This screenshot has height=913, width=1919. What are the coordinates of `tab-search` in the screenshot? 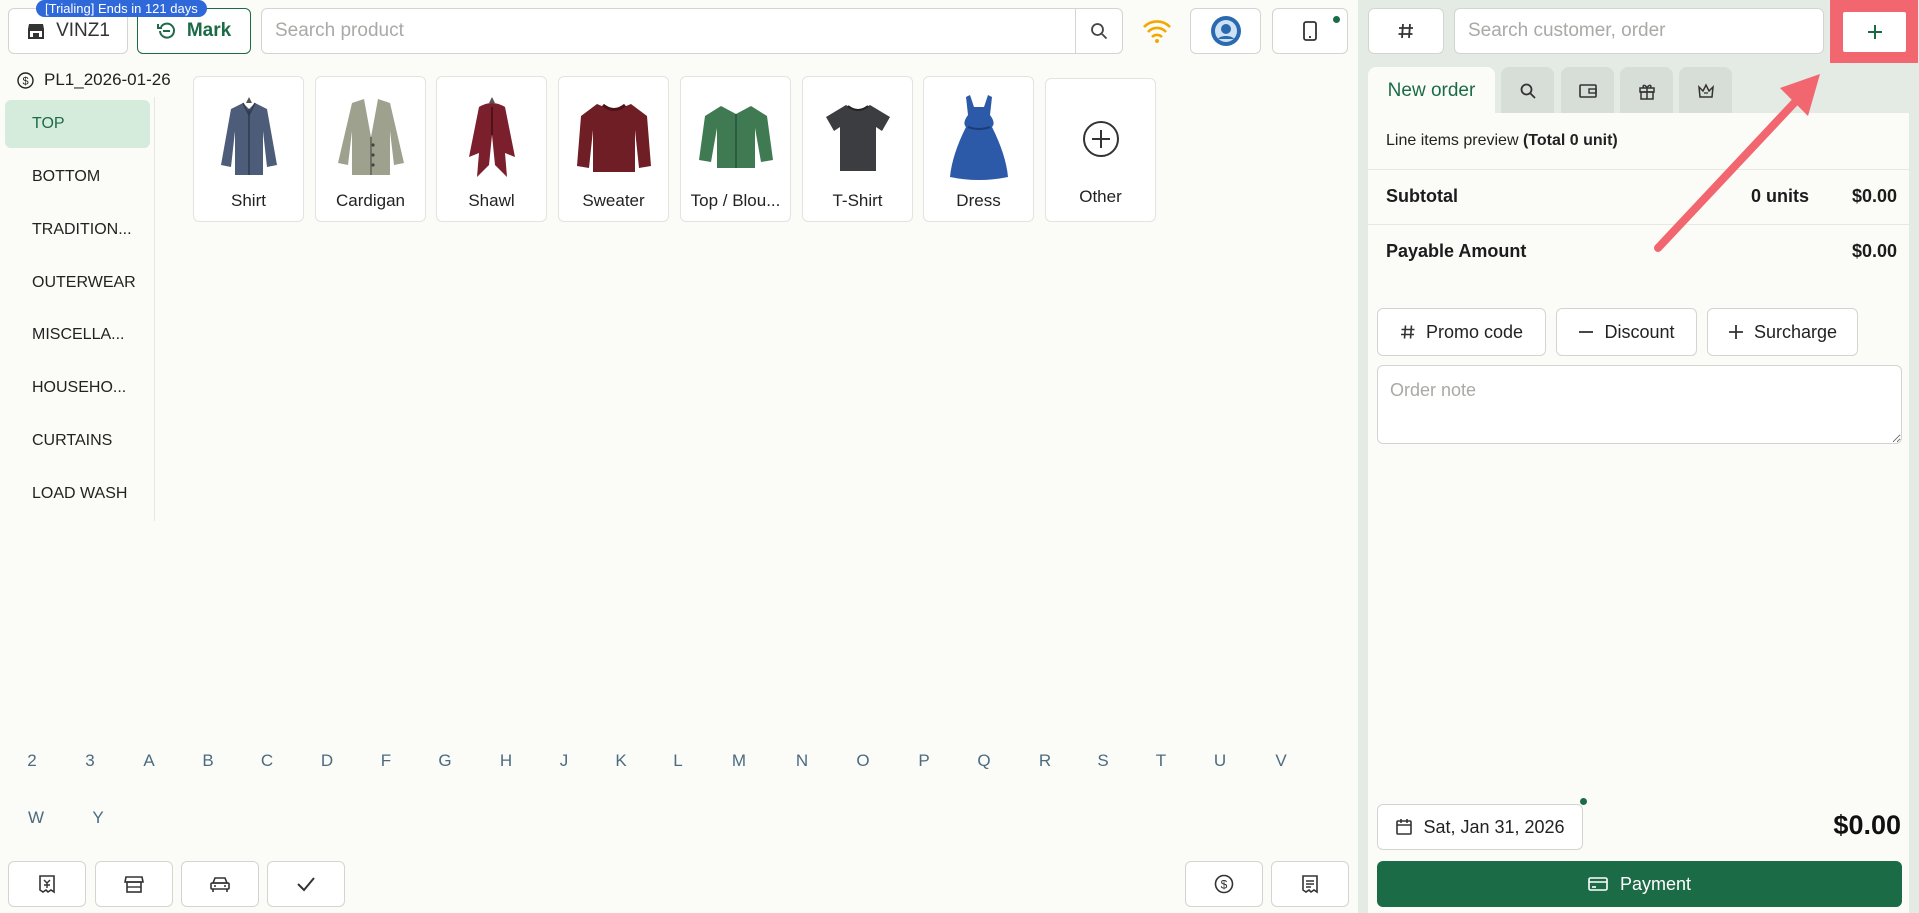 It's located at (1527, 90).